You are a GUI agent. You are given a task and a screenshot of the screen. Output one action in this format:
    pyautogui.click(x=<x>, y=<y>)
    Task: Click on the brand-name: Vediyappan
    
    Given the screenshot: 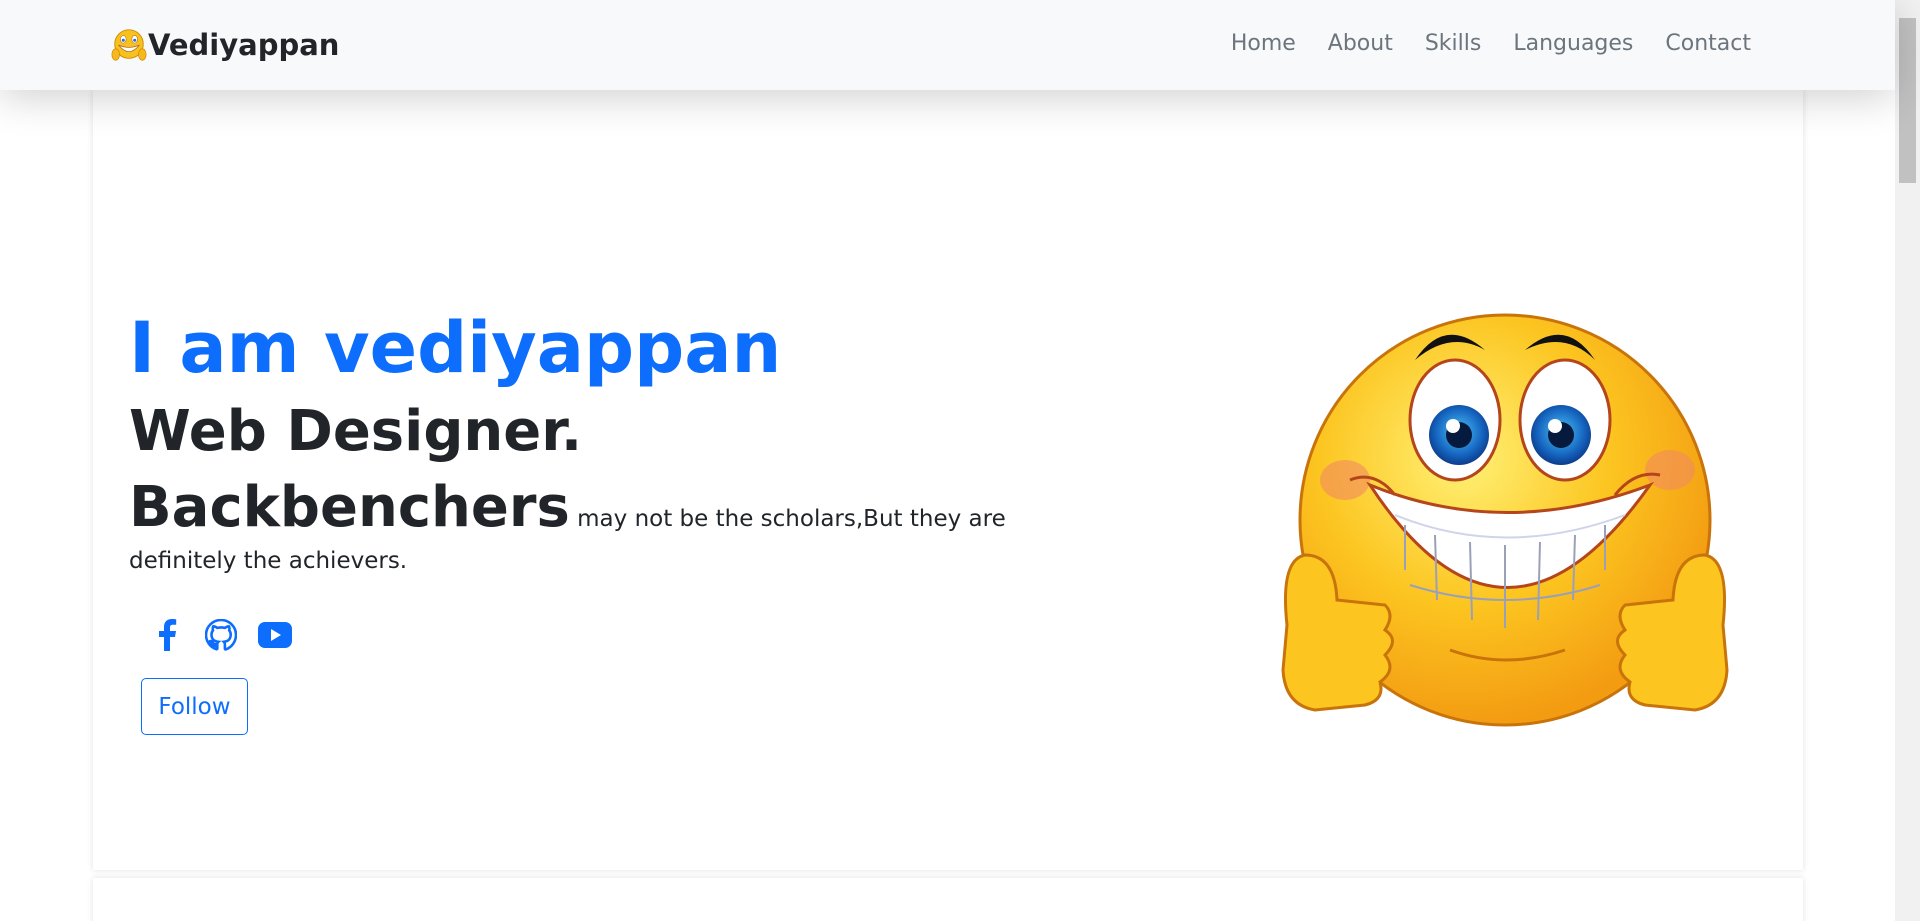 What is the action you would take?
    pyautogui.click(x=244, y=45)
    